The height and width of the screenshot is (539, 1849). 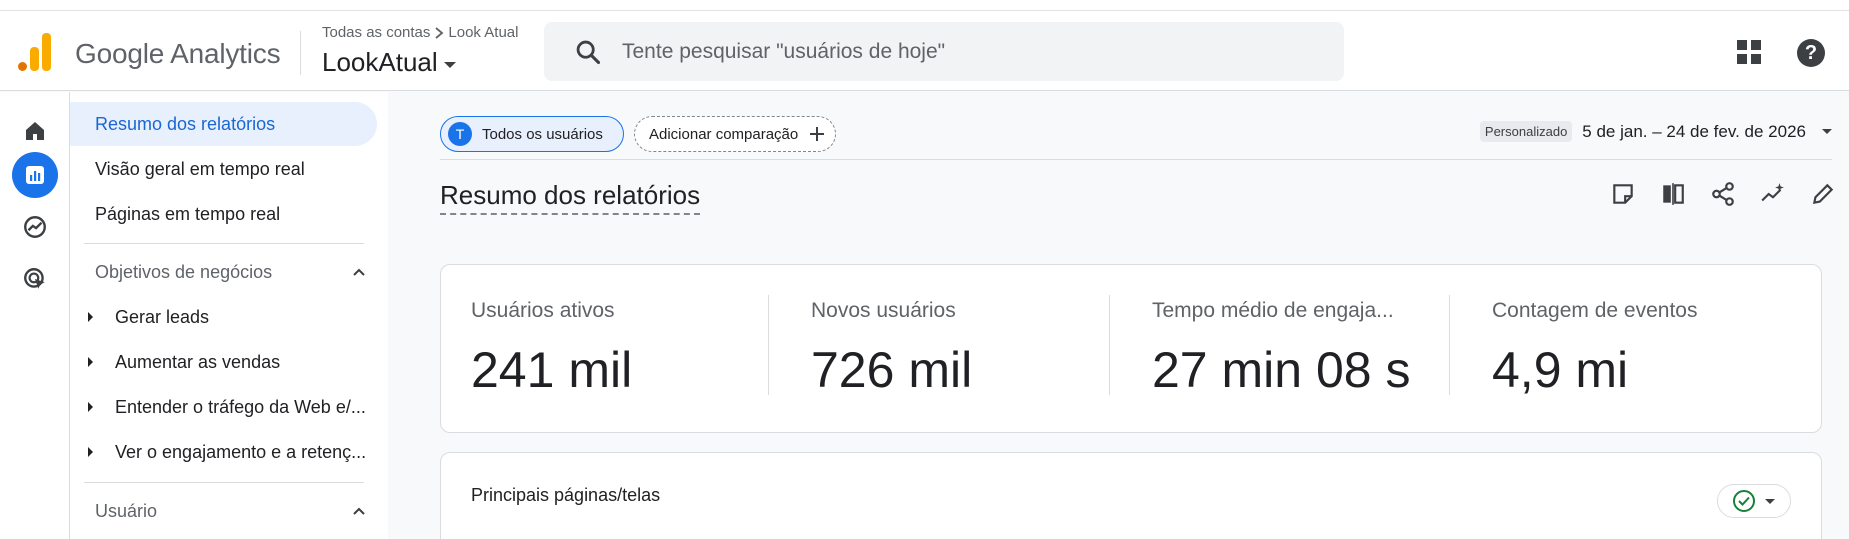 I want to click on top-pages-title: Principais páginas/telas, so click(x=566, y=495).